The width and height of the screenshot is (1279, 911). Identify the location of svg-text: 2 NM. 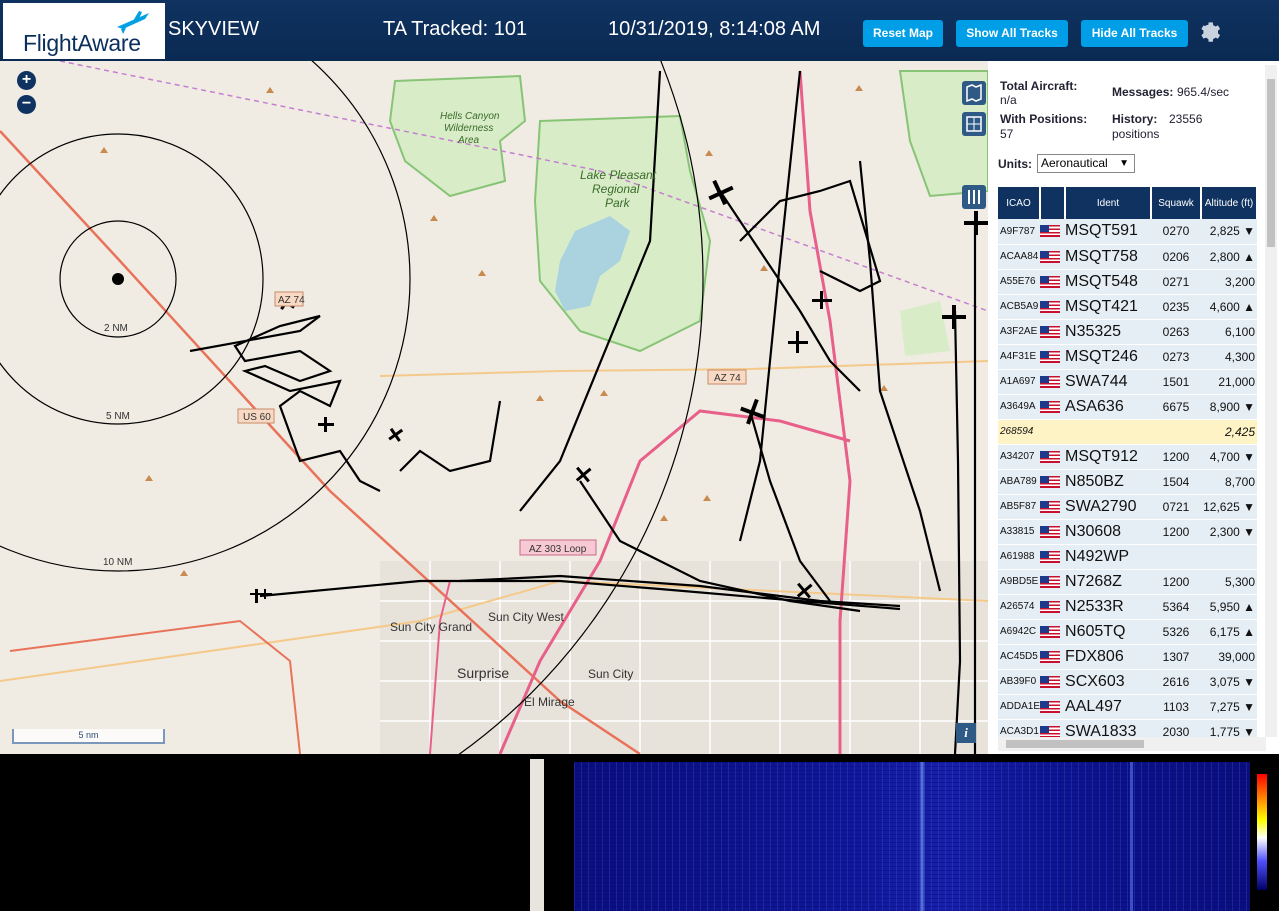
(116, 328).